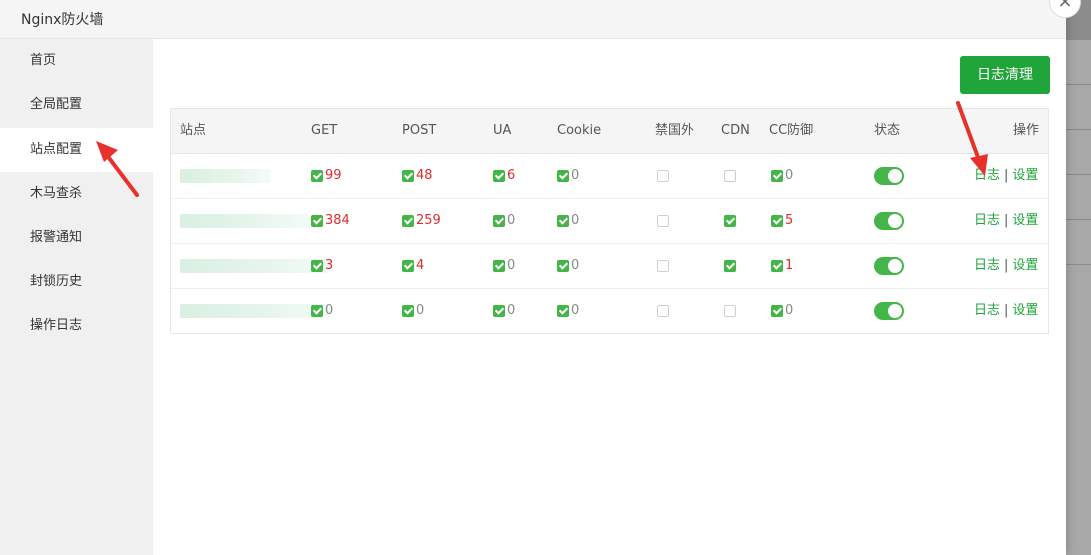 The width and height of the screenshot is (1091, 555). I want to click on table-header: 站点 GET POST UA Cookie 禁国外 CDN CC防御 状态 操作, so click(609, 131).